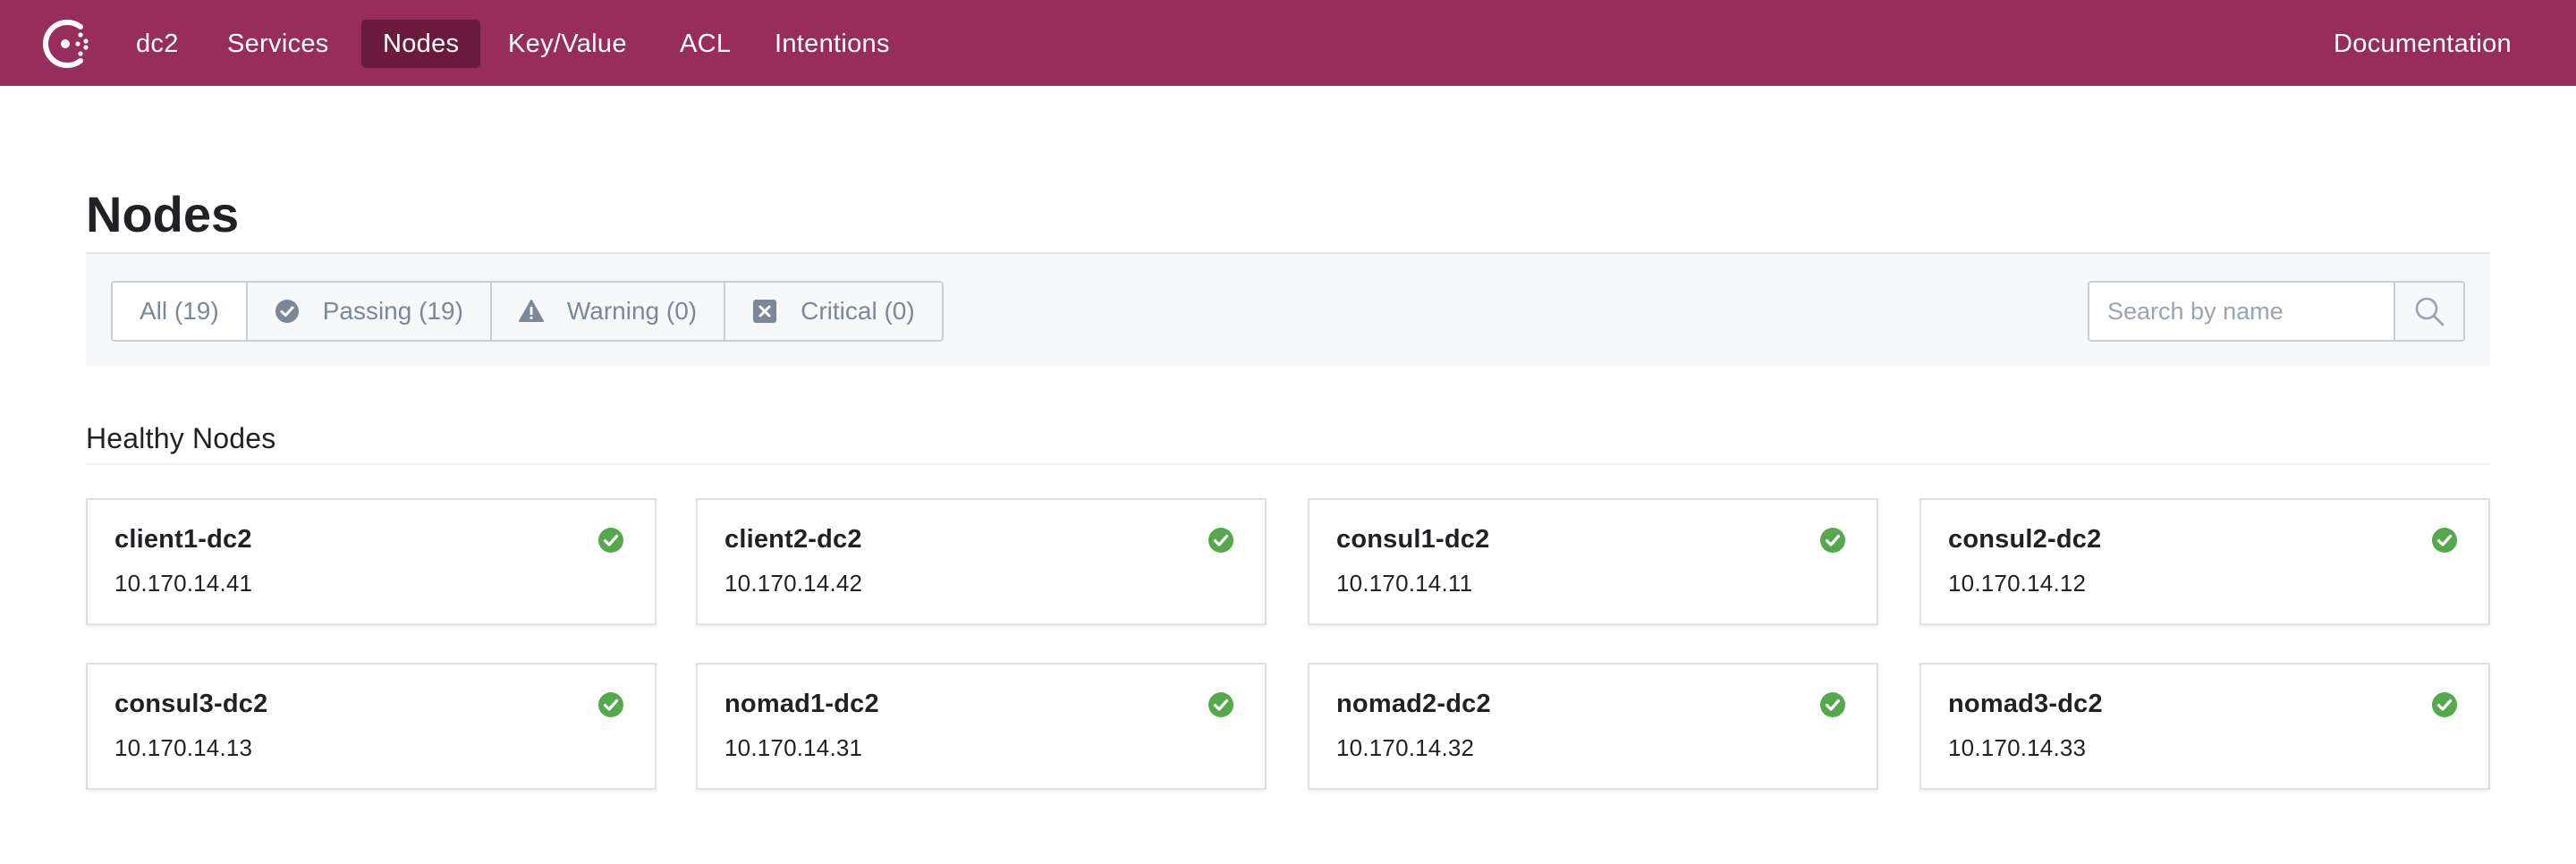 This screenshot has width=2576, height=864. I want to click on search-icon, so click(2430, 311).